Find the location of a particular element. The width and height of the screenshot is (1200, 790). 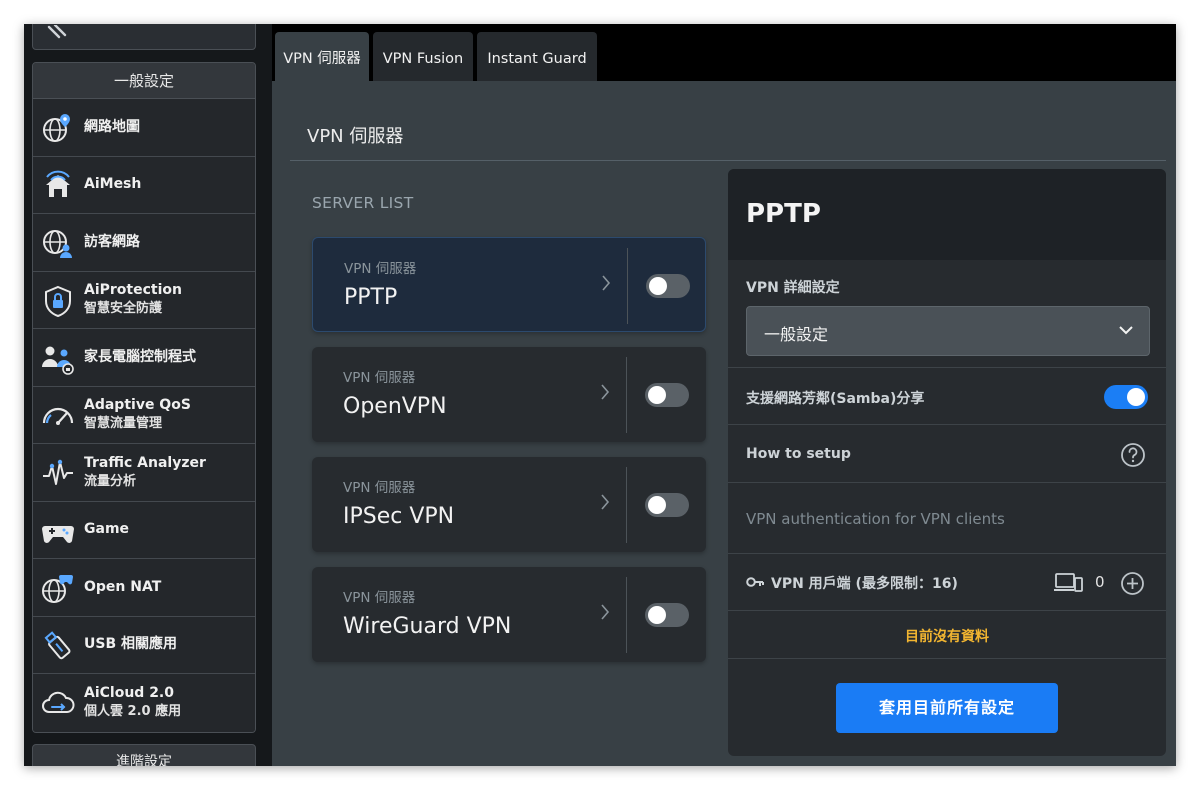

open-nat-icon is located at coordinates (57, 589).